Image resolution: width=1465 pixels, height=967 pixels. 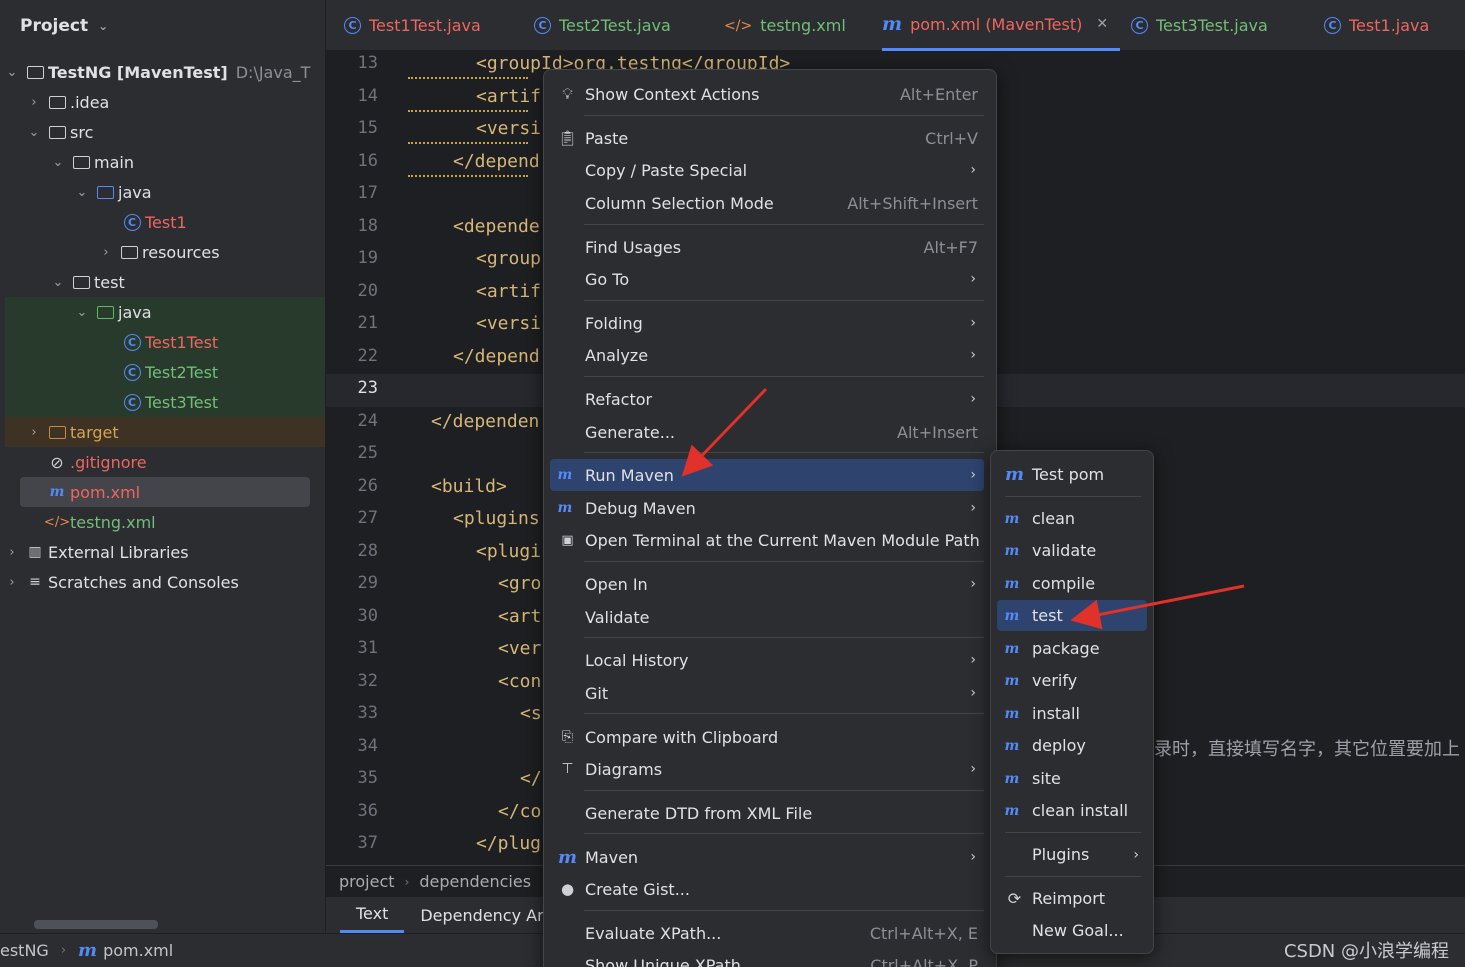 What do you see at coordinates (767, 508) in the screenshot?
I see `menu-item-debug-maven: m Debug Maven ›` at bounding box center [767, 508].